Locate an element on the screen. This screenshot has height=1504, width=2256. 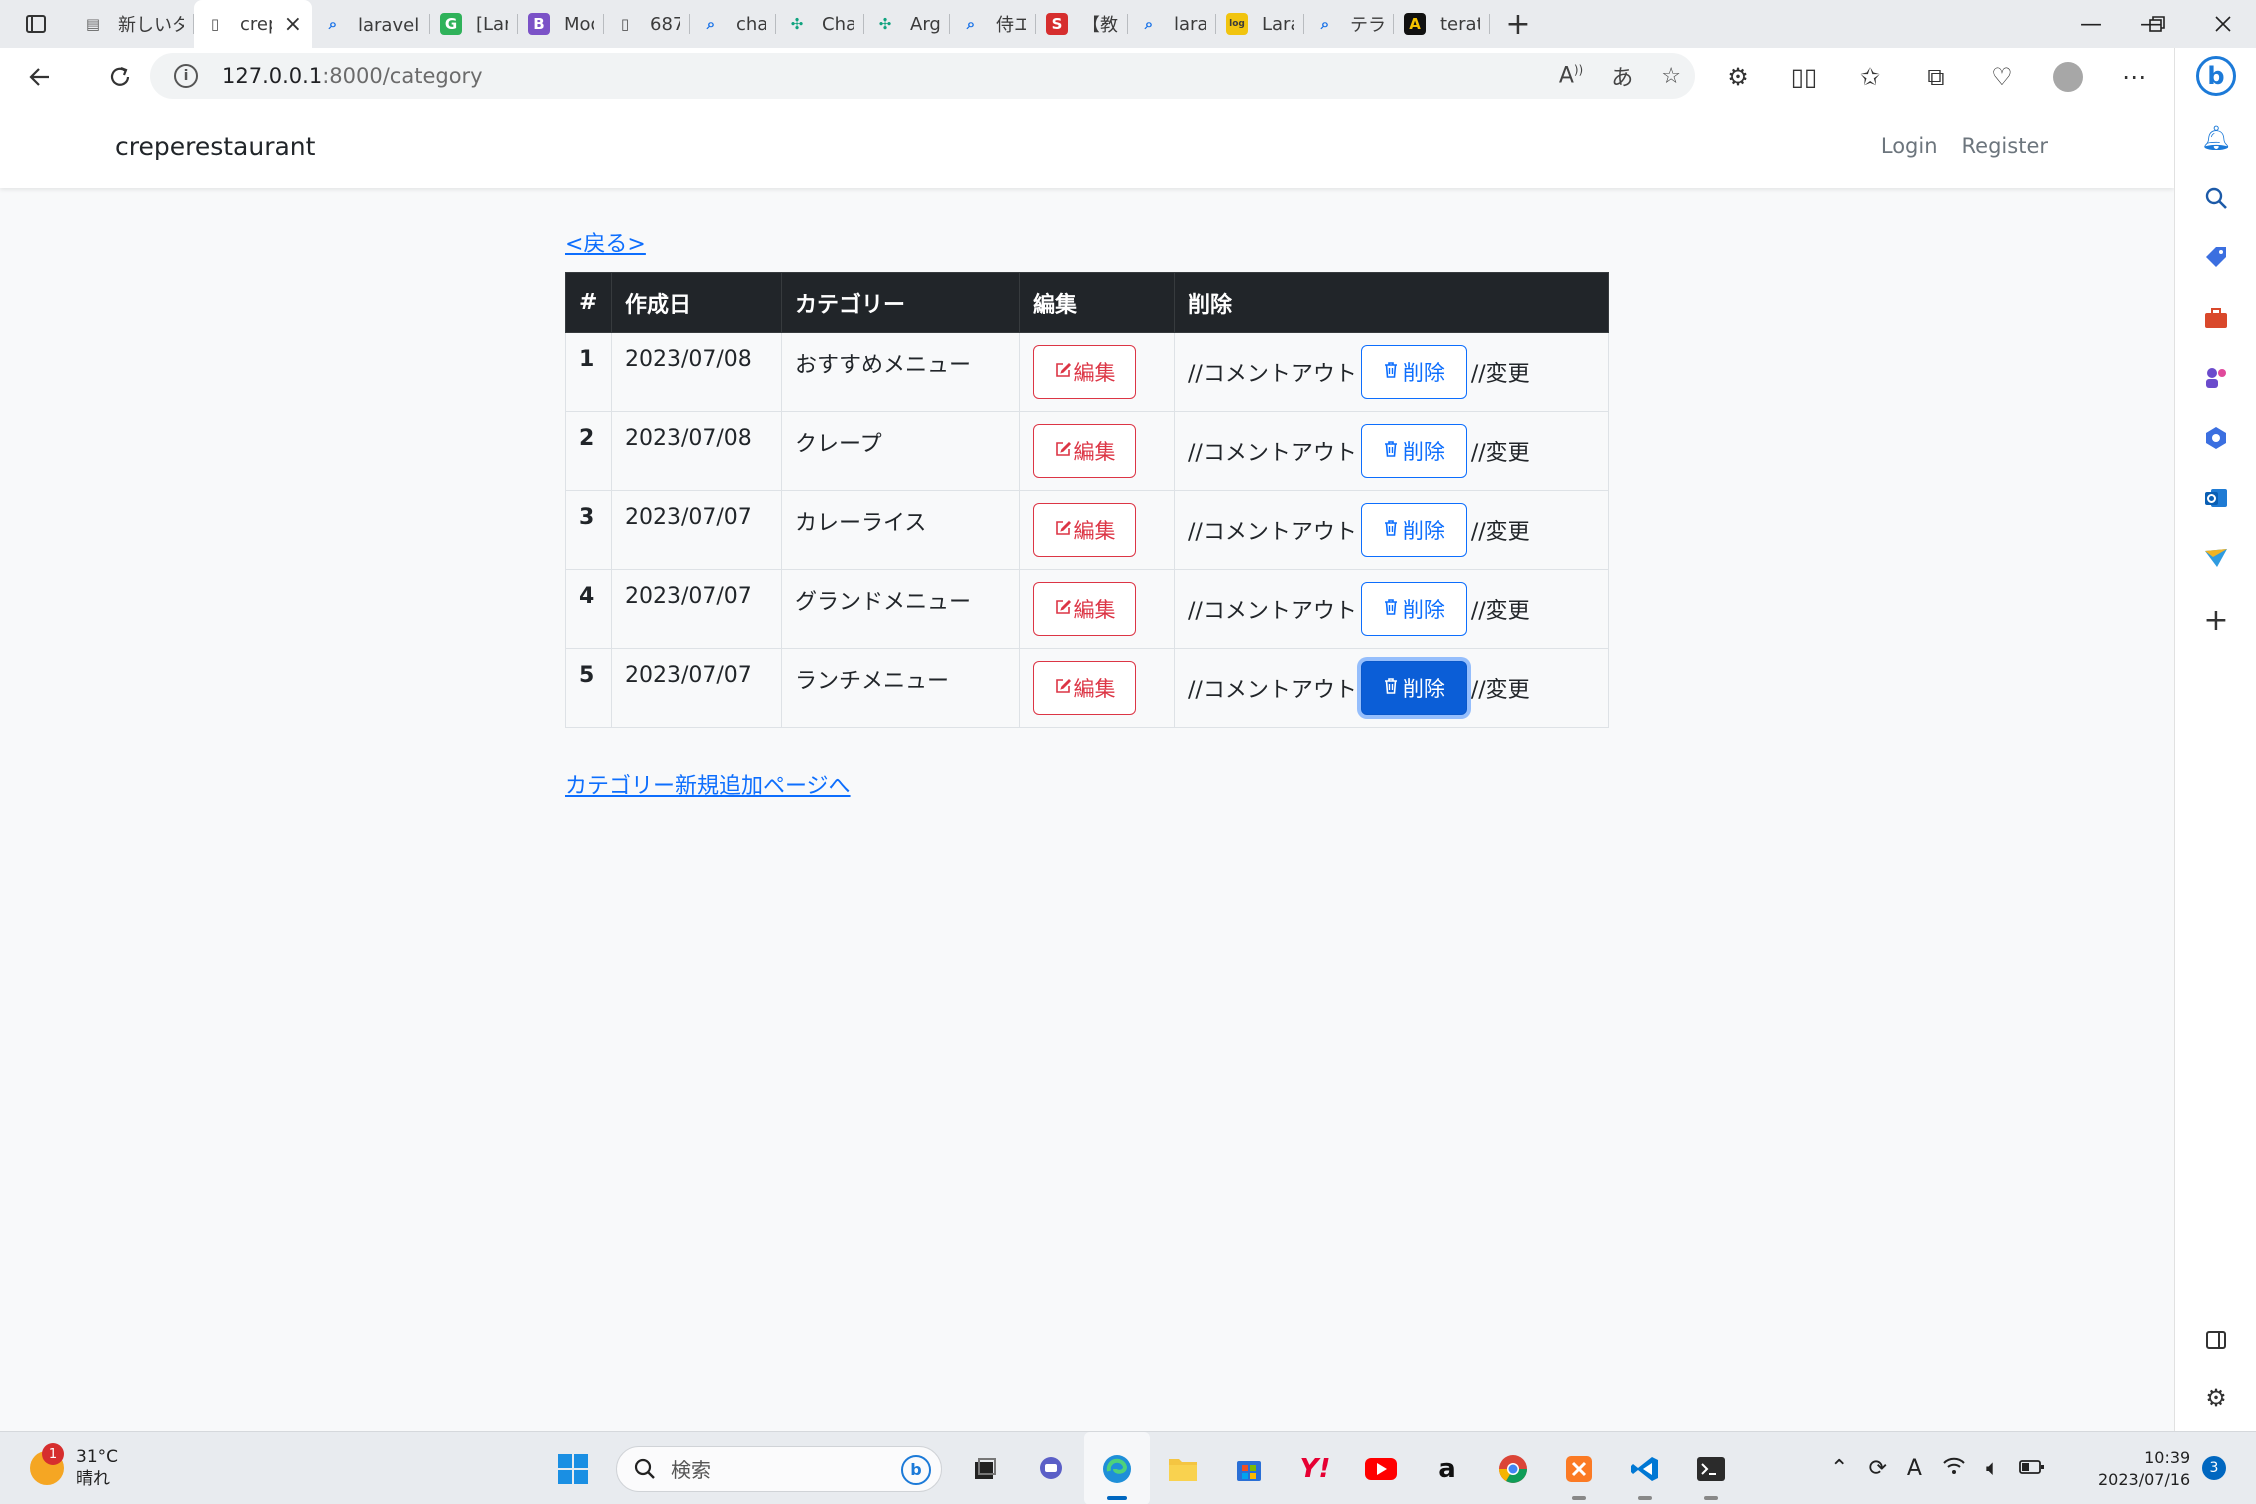
weather-widget: 1 31°C 晴れ is located at coordinates (74, 1466).